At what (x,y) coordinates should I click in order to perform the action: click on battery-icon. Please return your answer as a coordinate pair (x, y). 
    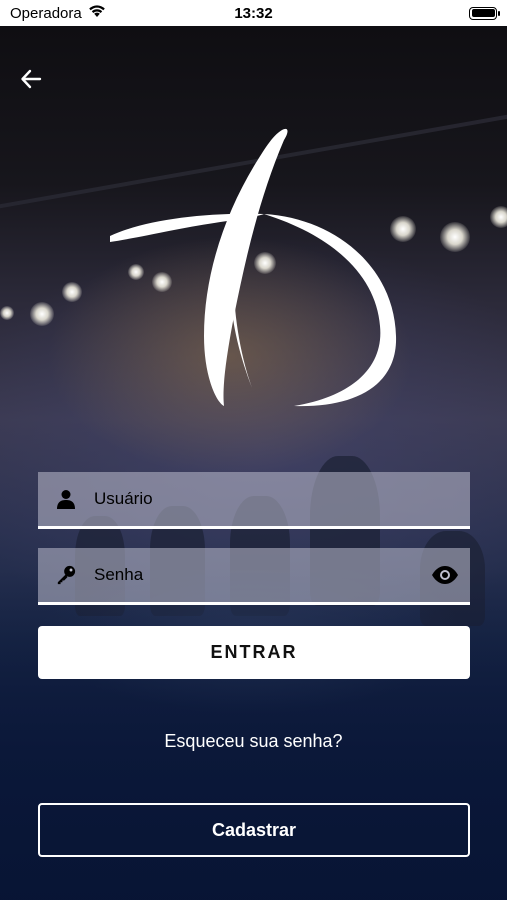
    Looking at the image, I should click on (484, 13).